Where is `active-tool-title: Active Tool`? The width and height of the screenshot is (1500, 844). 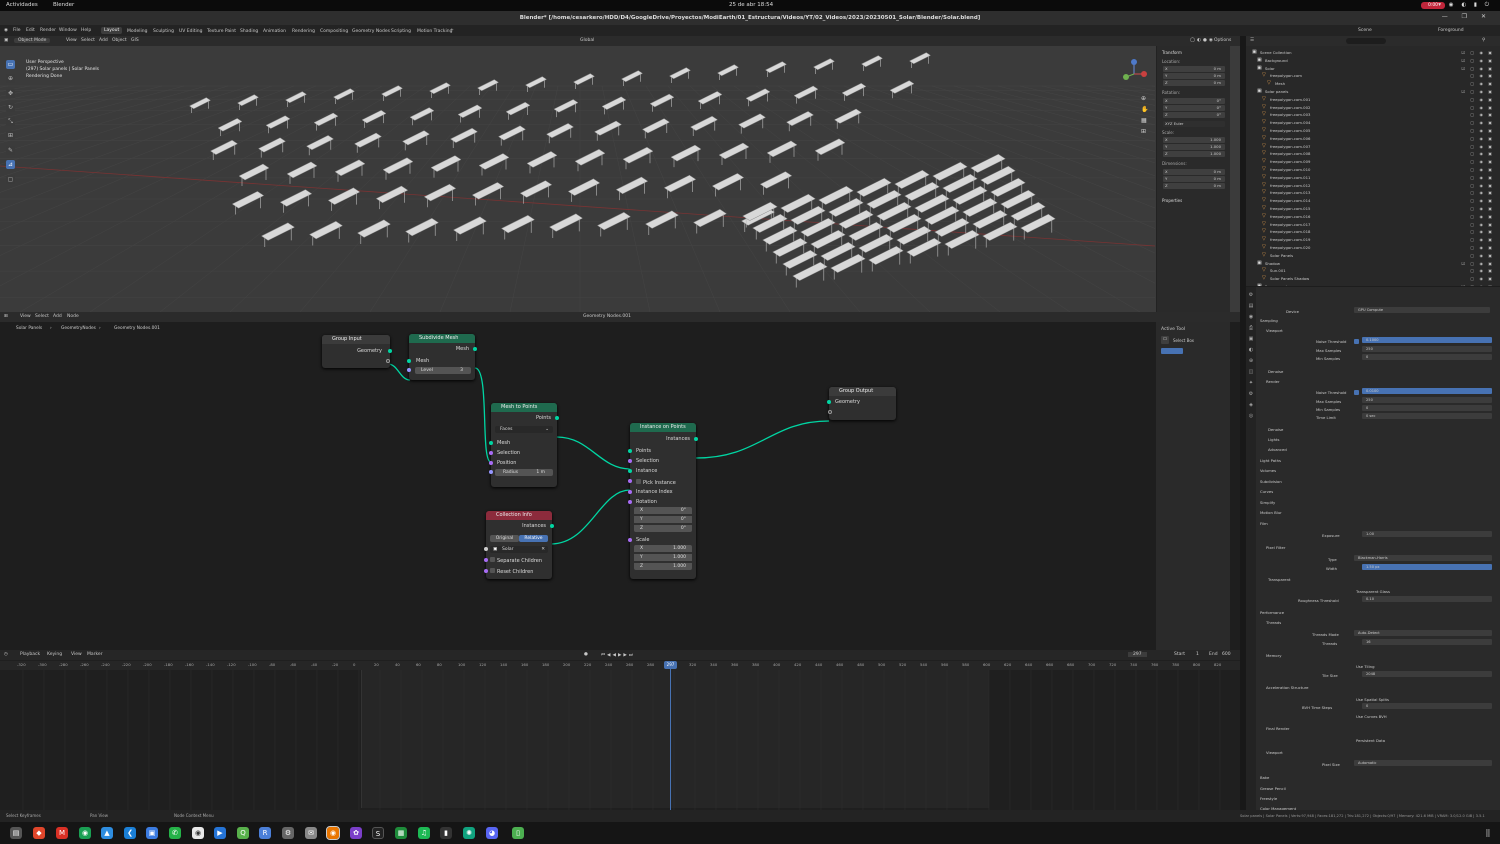
active-tool-title: Active Tool is located at coordinates (1173, 329).